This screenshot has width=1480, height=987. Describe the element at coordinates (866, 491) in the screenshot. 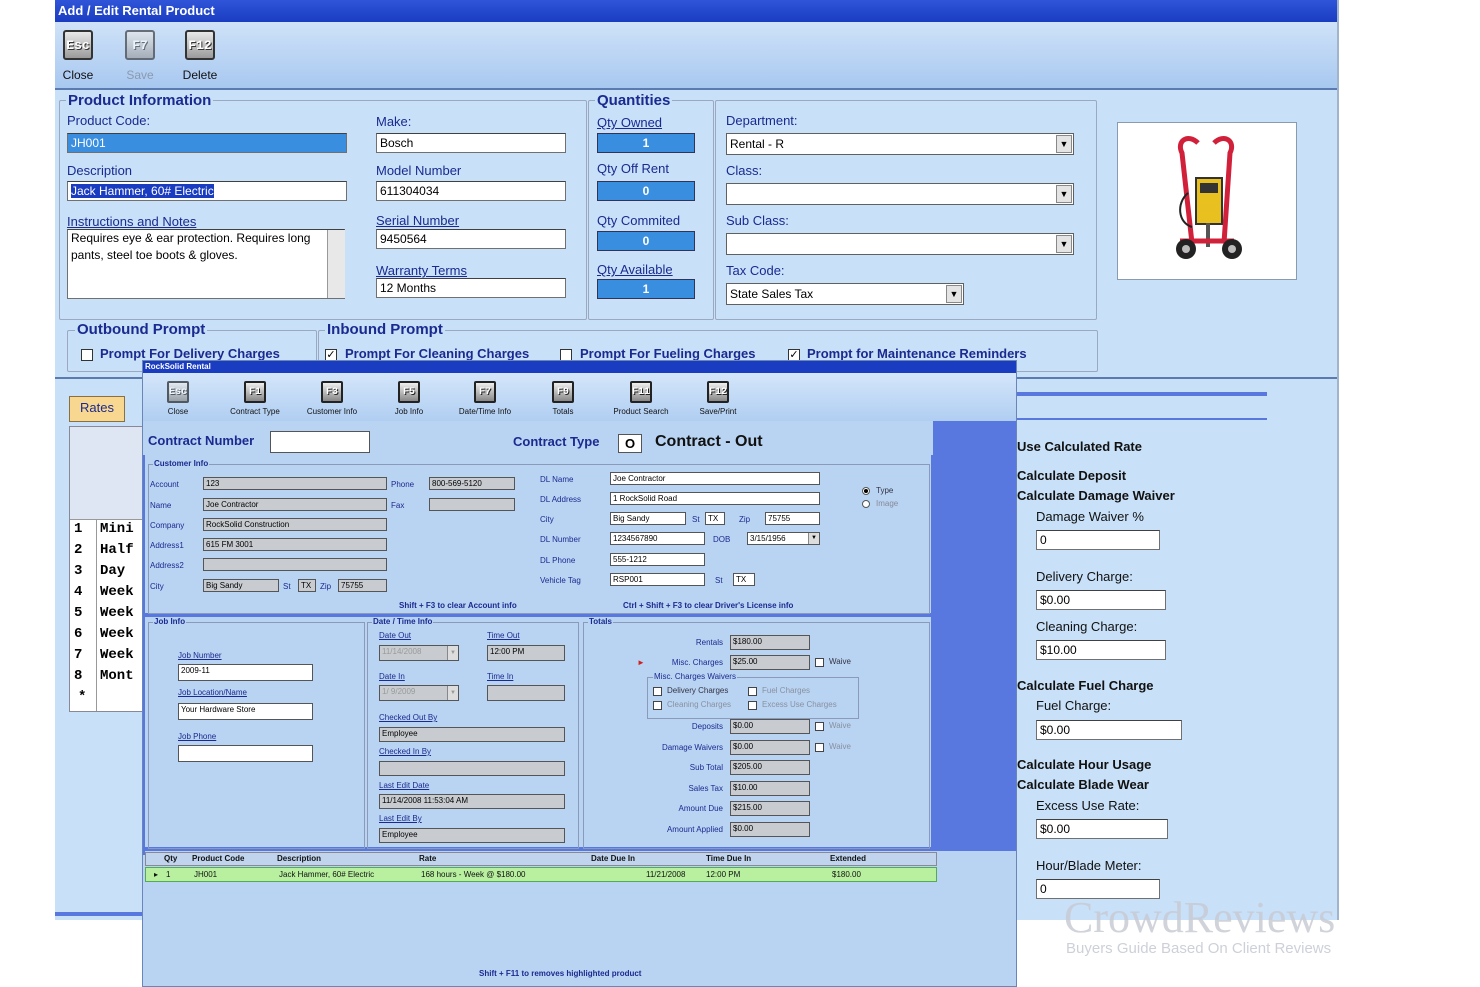

I see `type-radio` at that location.